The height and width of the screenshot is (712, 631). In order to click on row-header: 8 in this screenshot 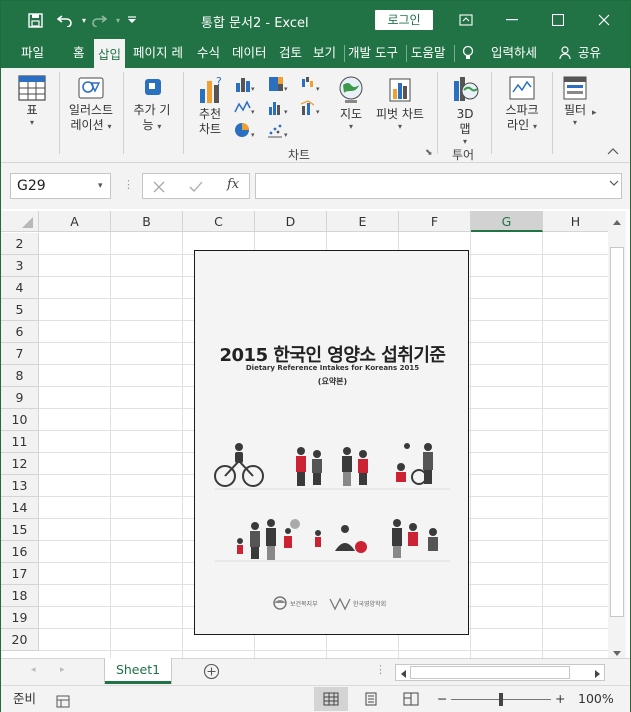, I will do `click(20, 376)`.